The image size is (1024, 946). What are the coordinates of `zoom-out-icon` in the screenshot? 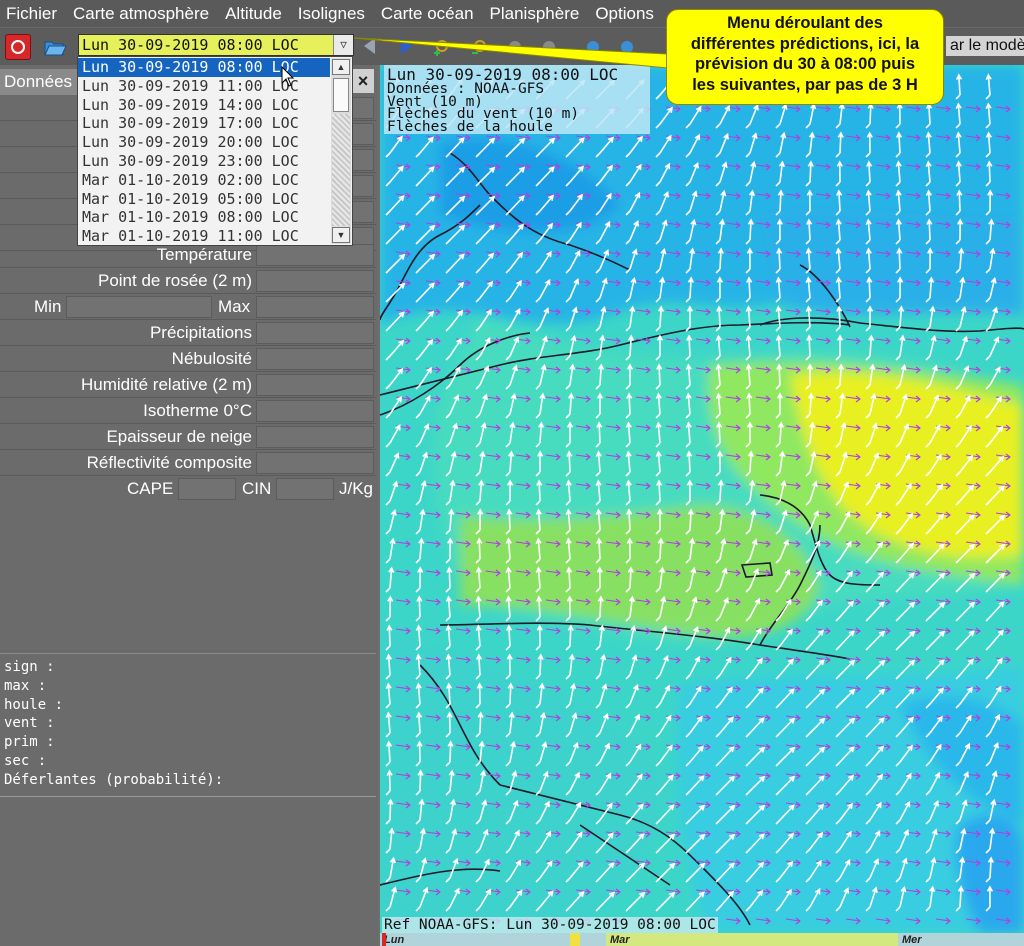 It's located at (479, 47).